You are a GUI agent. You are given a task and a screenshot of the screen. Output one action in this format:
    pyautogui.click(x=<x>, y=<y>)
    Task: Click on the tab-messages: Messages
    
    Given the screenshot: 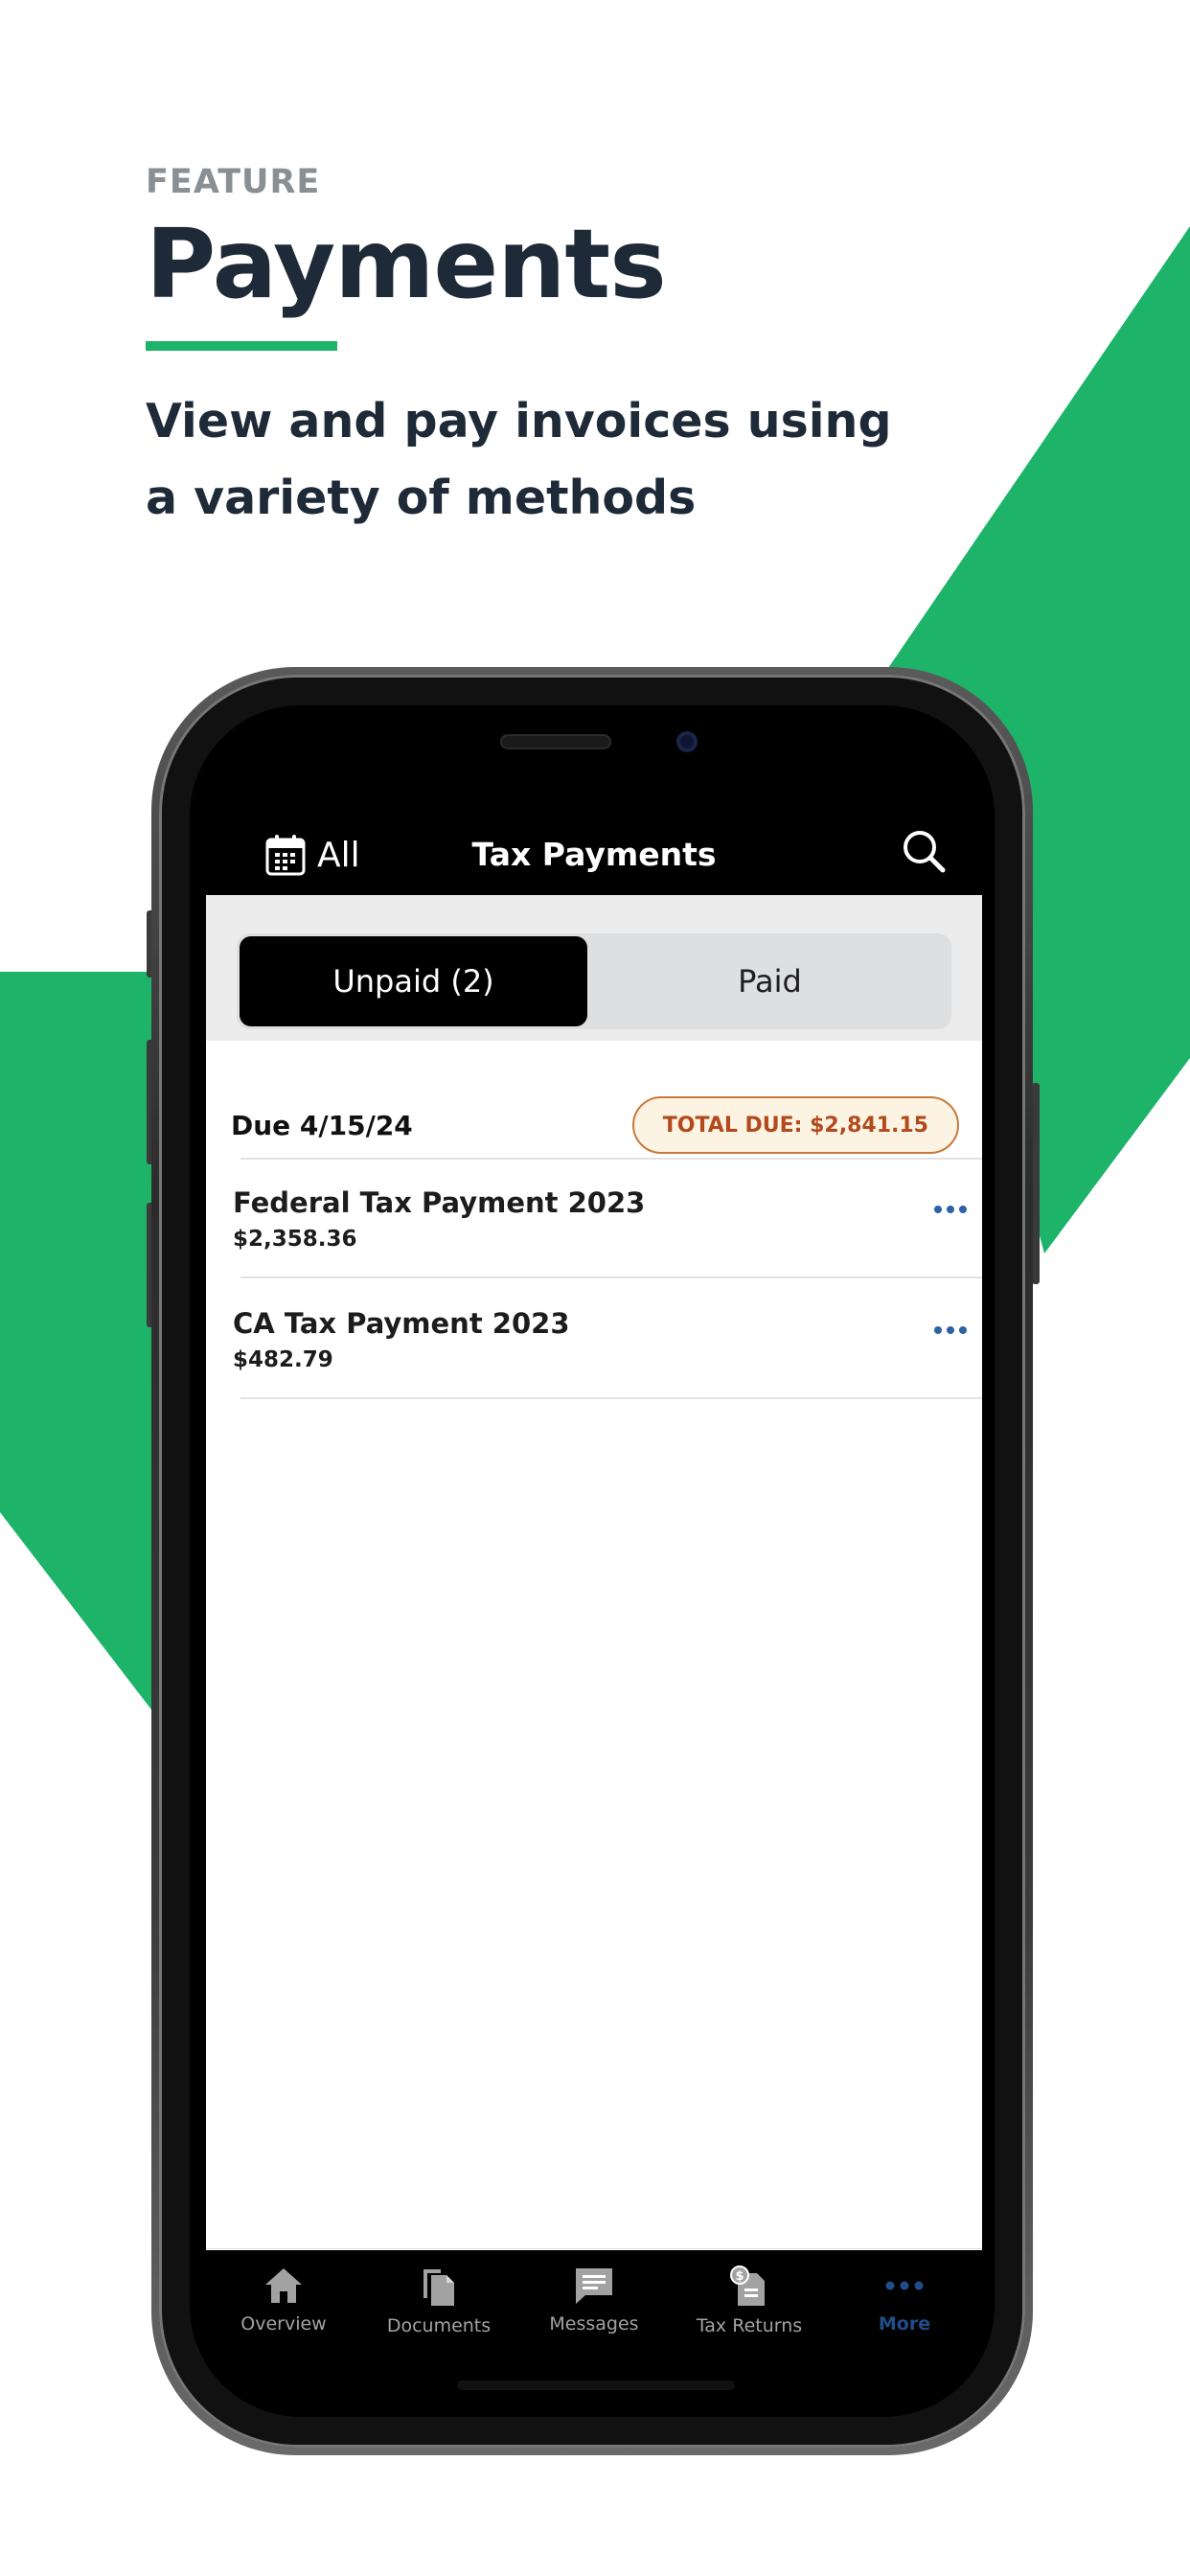 What is the action you would take?
    pyautogui.click(x=594, y=2305)
    